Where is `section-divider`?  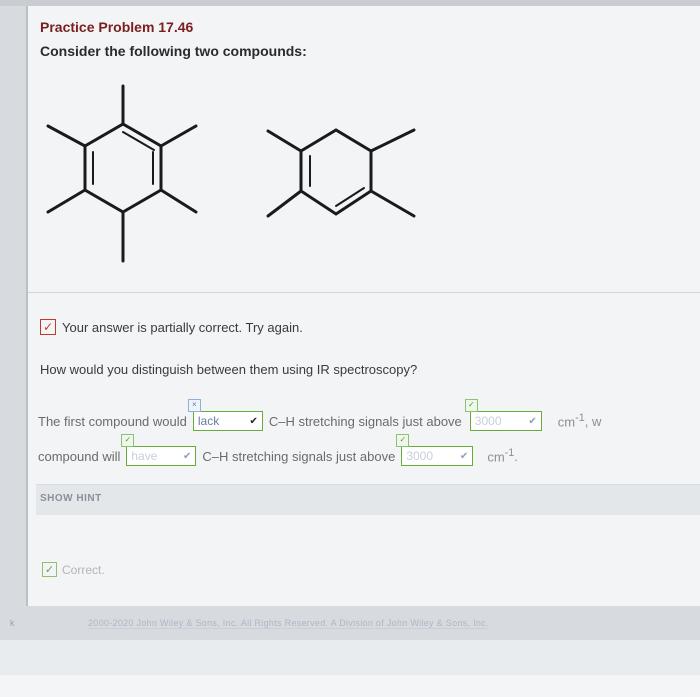
section-divider is located at coordinates (364, 292).